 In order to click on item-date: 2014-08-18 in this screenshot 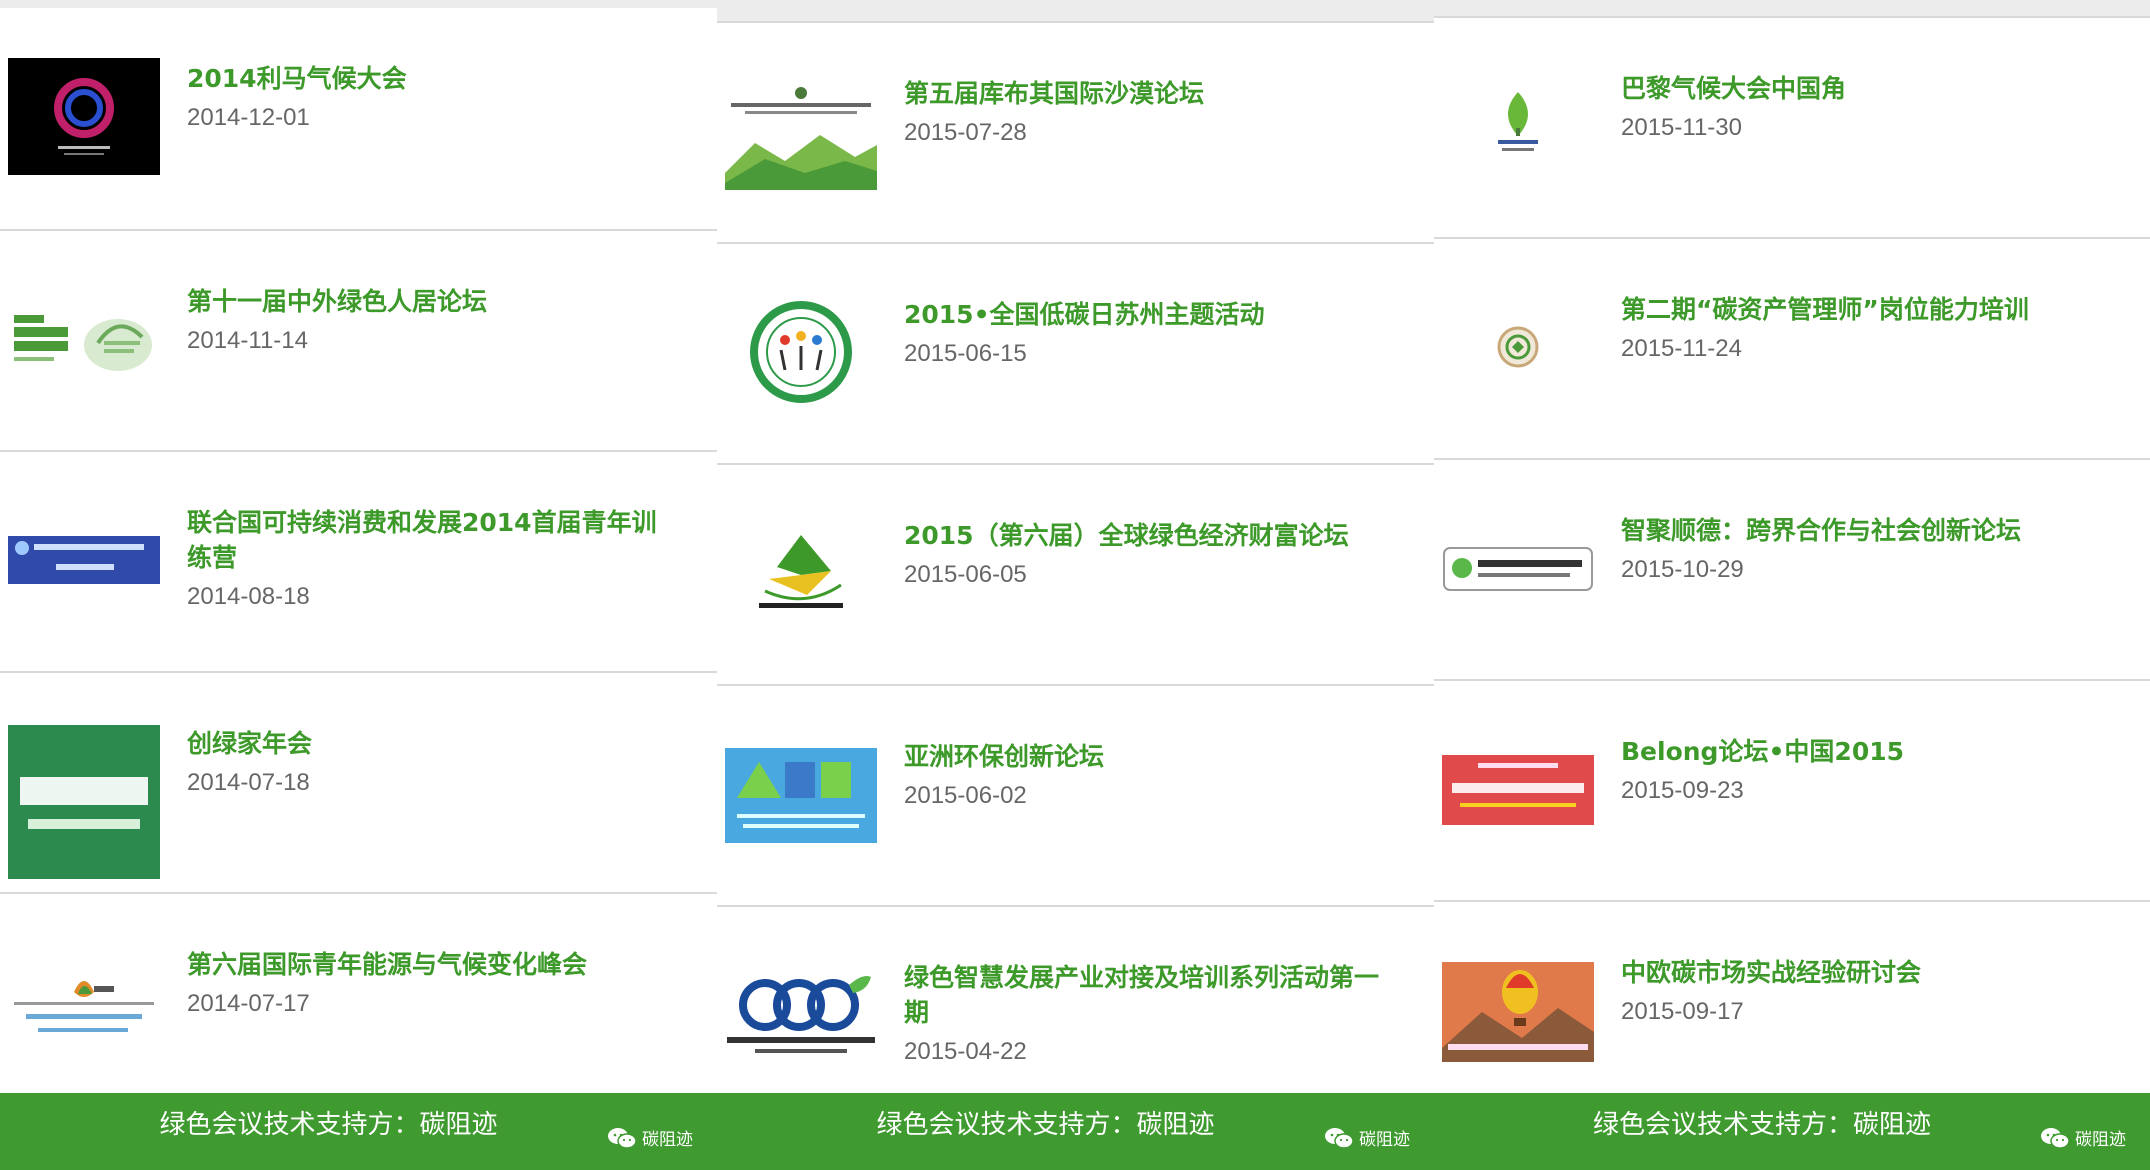, I will do `click(248, 596)`.